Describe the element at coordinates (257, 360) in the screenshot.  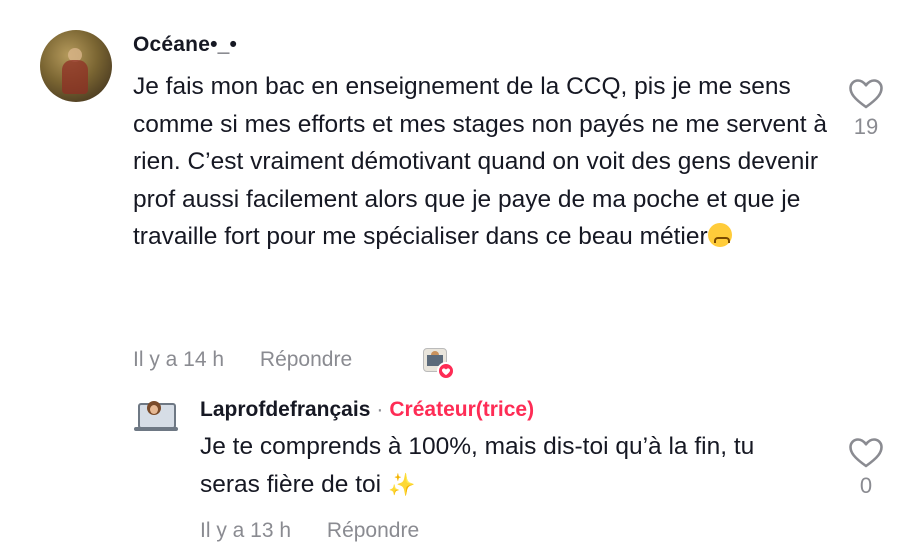
I see `comment-meta: Il y a 14 h Répondre` at that location.